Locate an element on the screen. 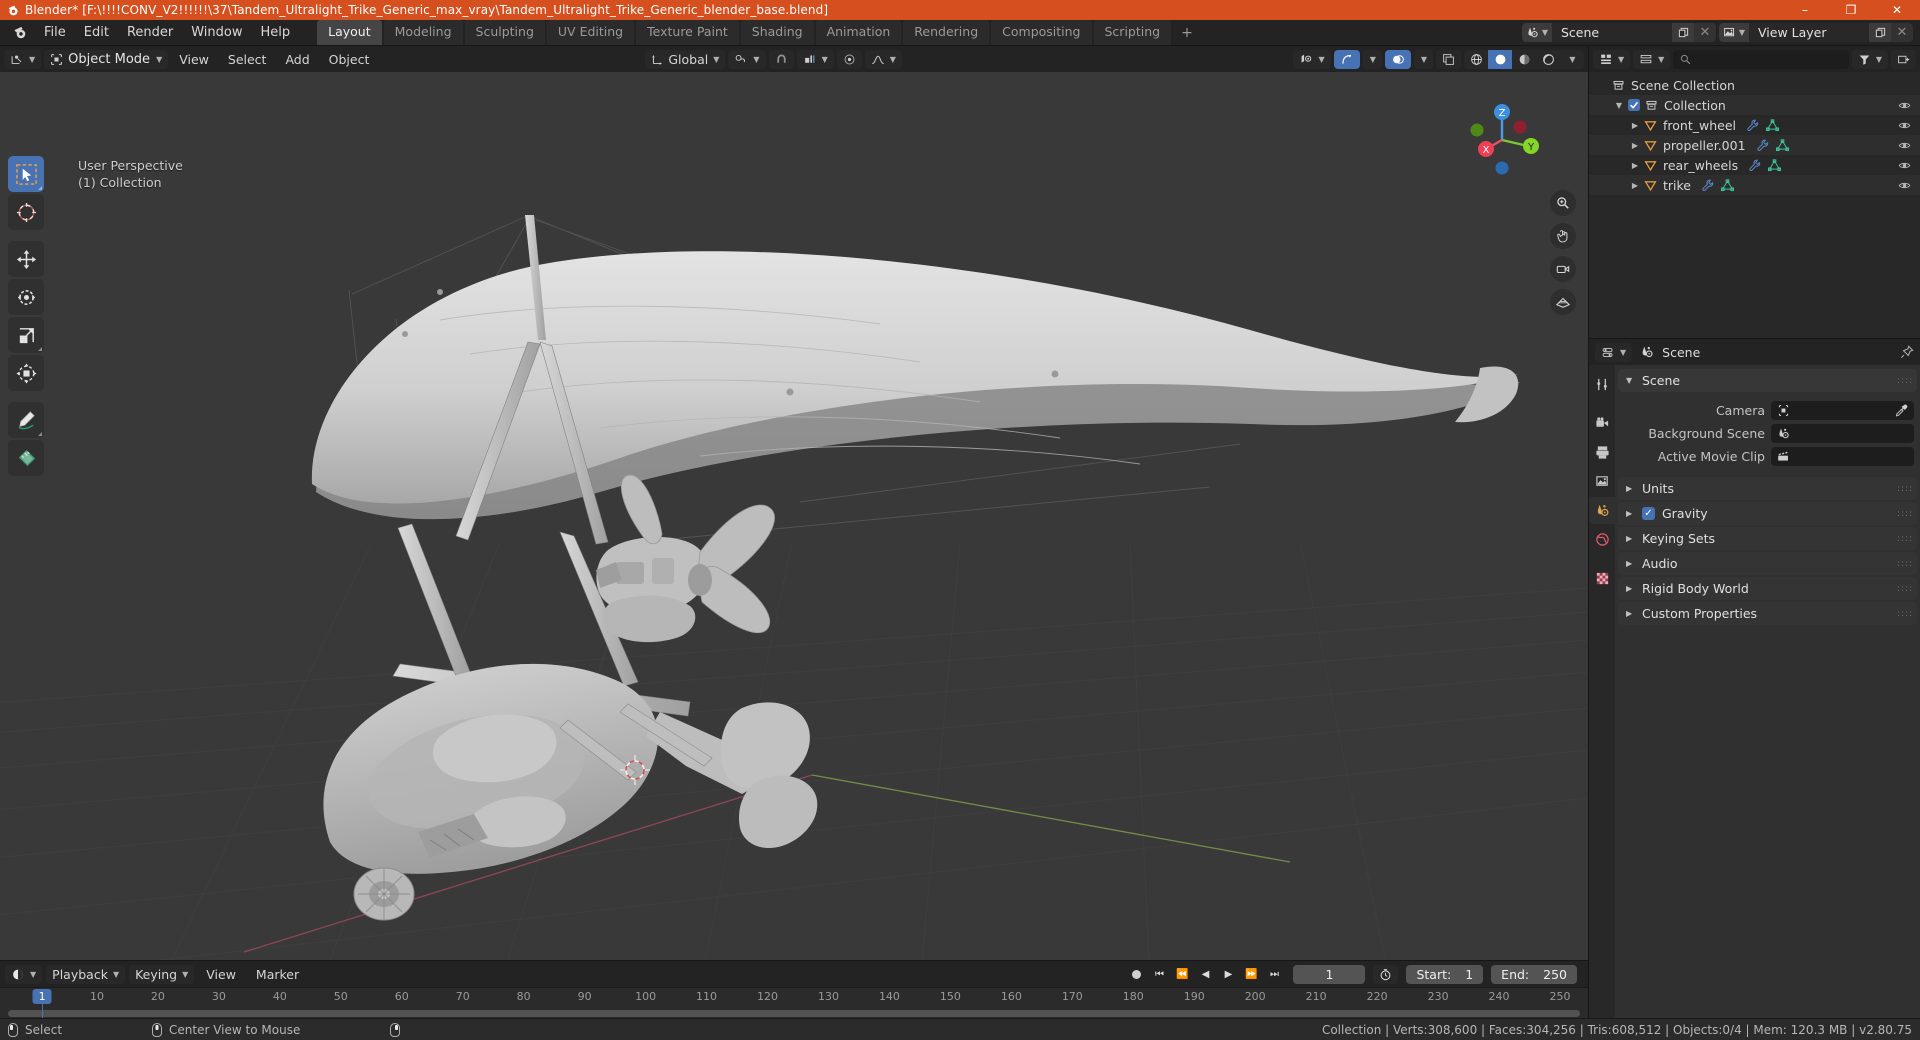 The width and height of the screenshot is (1920, 1040). panel-header-custom-properties: ▶ Custom Properties:::: is located at coordinates (1767, 613).